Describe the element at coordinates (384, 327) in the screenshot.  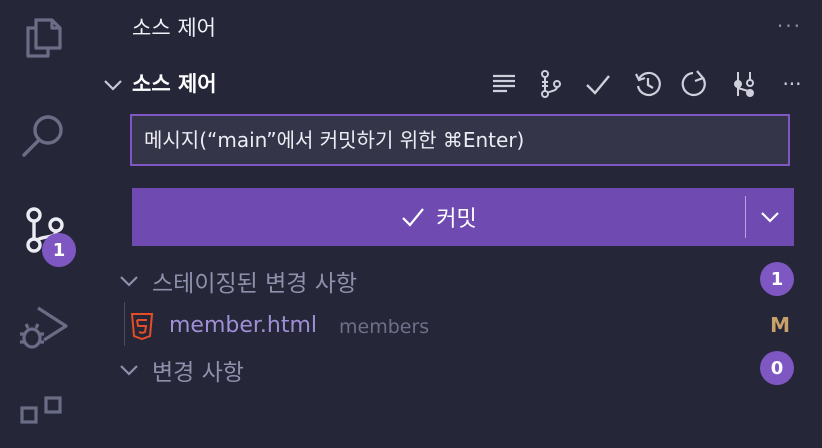
I see `file-directory: members` at that location.